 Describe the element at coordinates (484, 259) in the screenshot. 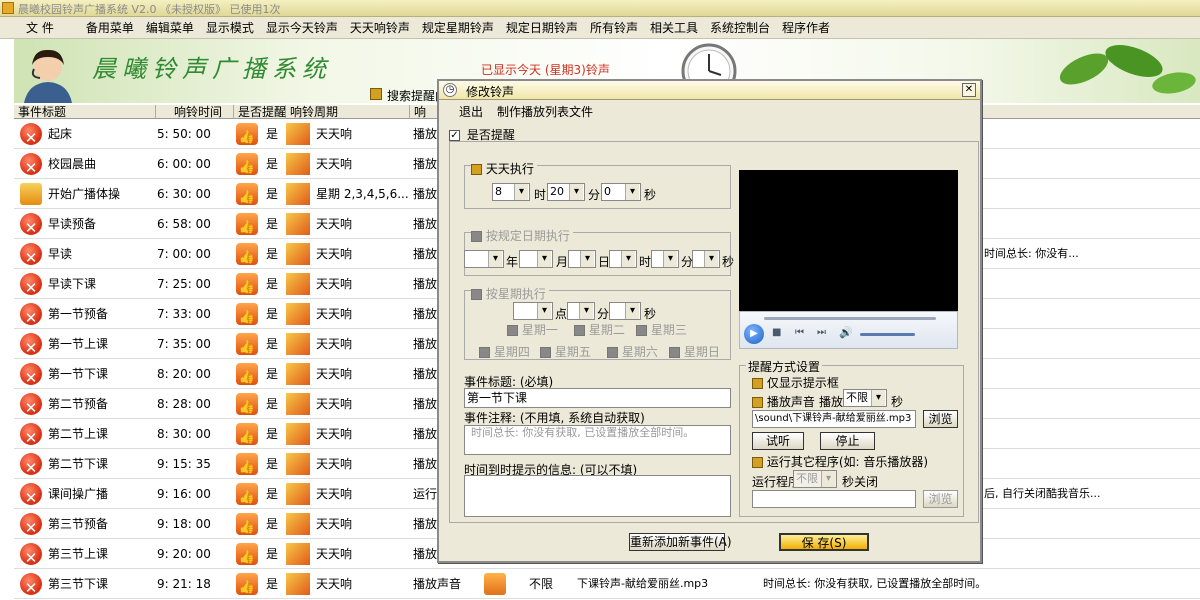

I see `date-year-select` at that location.